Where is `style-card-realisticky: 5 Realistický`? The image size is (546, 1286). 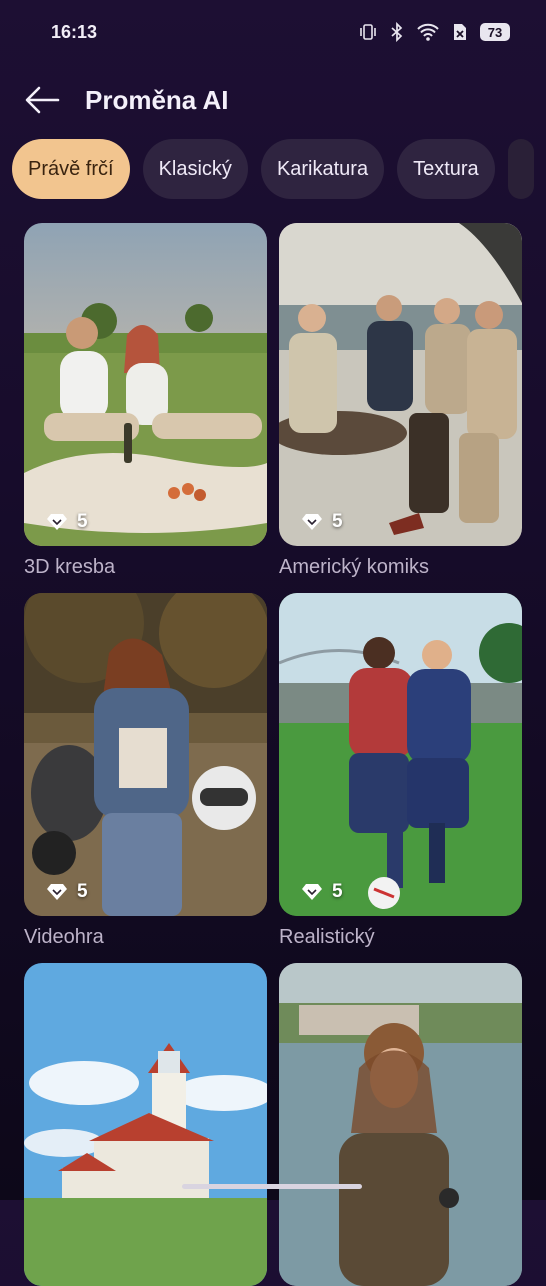
style-card-realisticky: 5 Realistický is located at coordinates (400, 770).